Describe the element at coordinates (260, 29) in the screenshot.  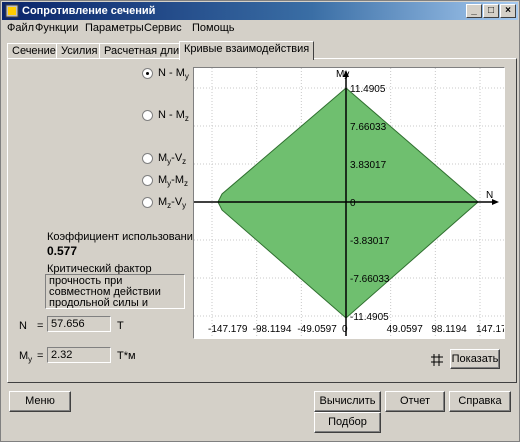
I see `menu-bar: Файл Функции Параметры Сервис Помощь` at that location.